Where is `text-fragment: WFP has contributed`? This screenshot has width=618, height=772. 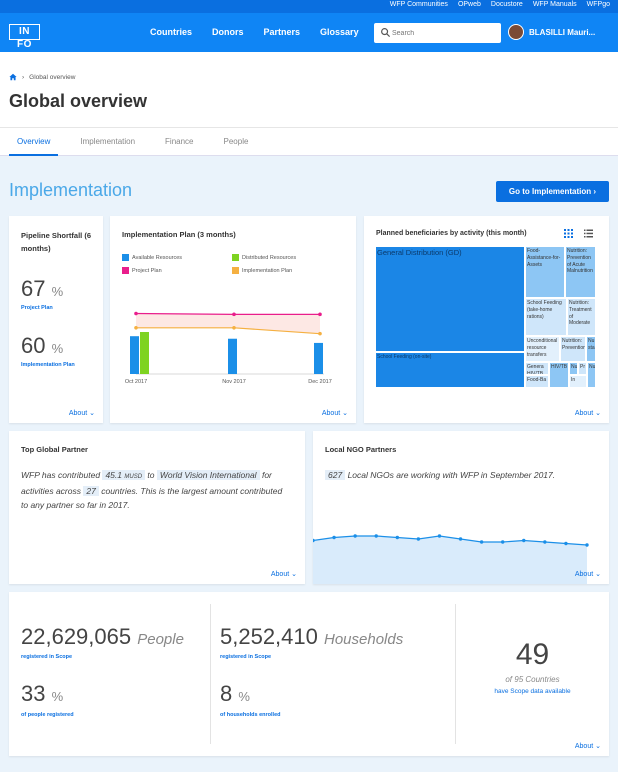
text-fragment: WFP has contributed is located at coordinates (61, 475).